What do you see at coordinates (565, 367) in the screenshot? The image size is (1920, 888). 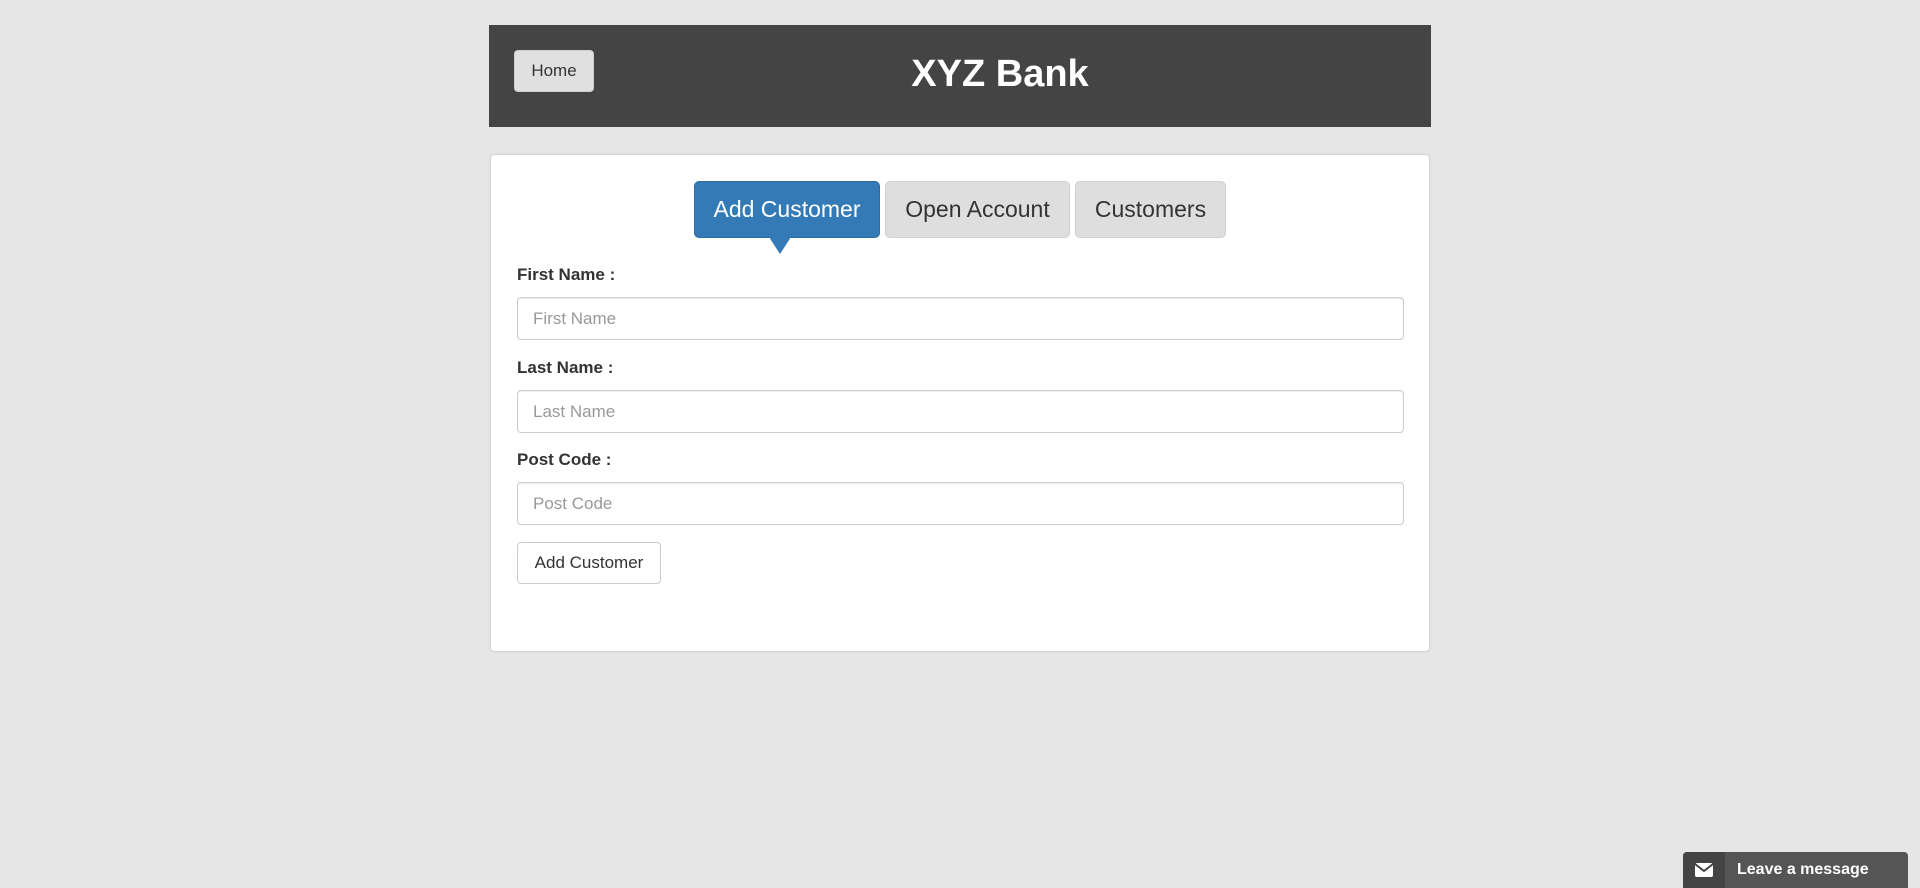 I see `last-name-label: Last Name :` at bounding box center [565, 367].